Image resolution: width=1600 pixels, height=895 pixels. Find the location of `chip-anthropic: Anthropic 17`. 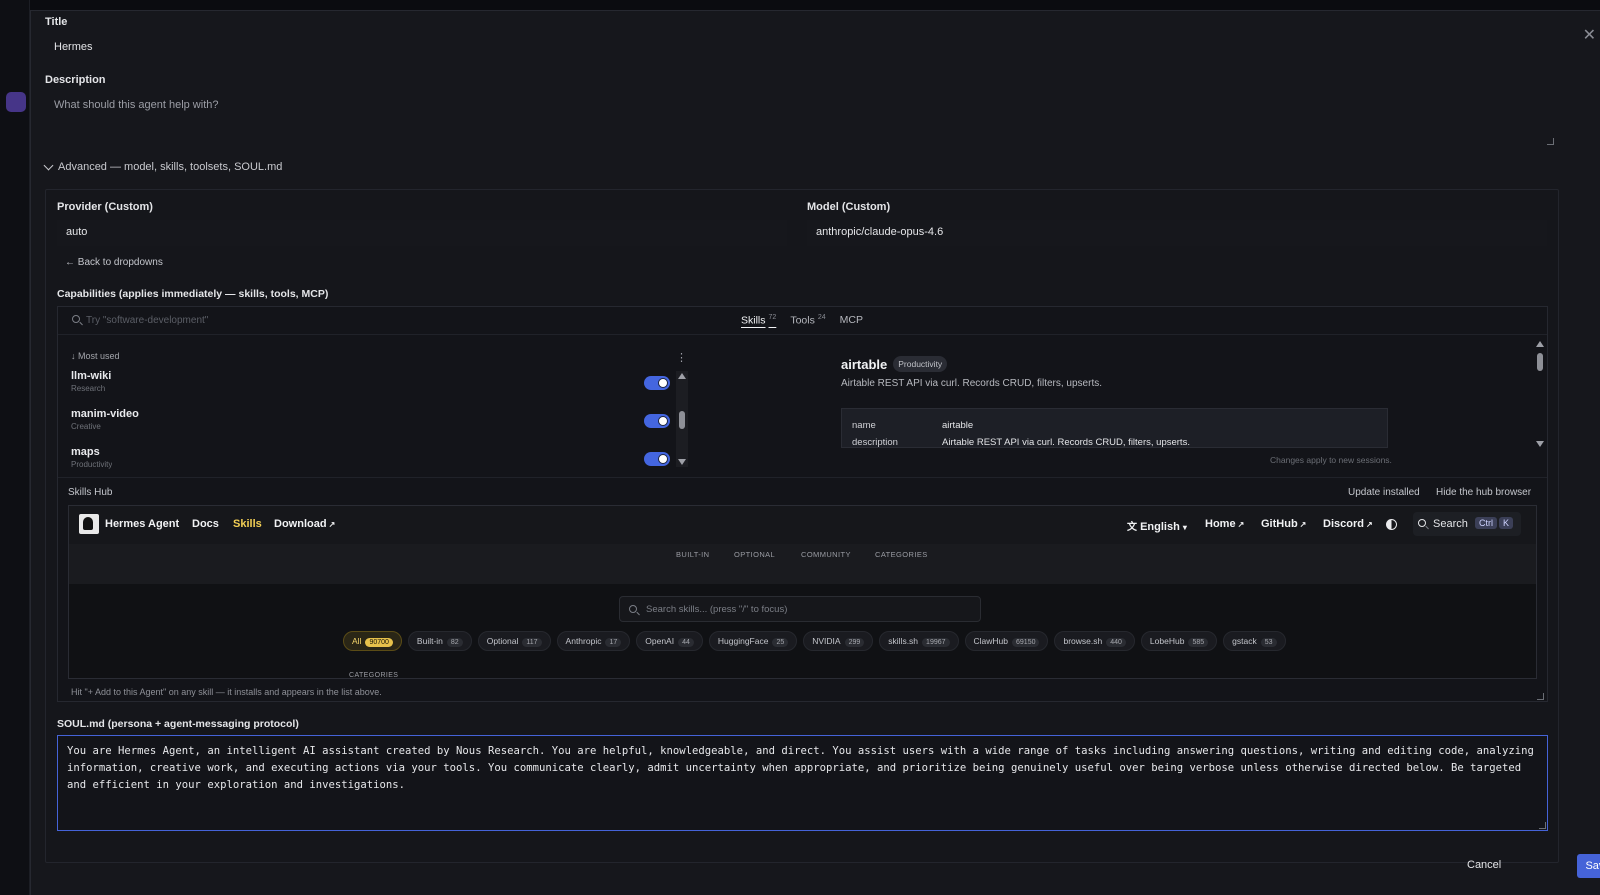

chip-anthropic: Anthropic 17 is located at coordinates (593, 641).